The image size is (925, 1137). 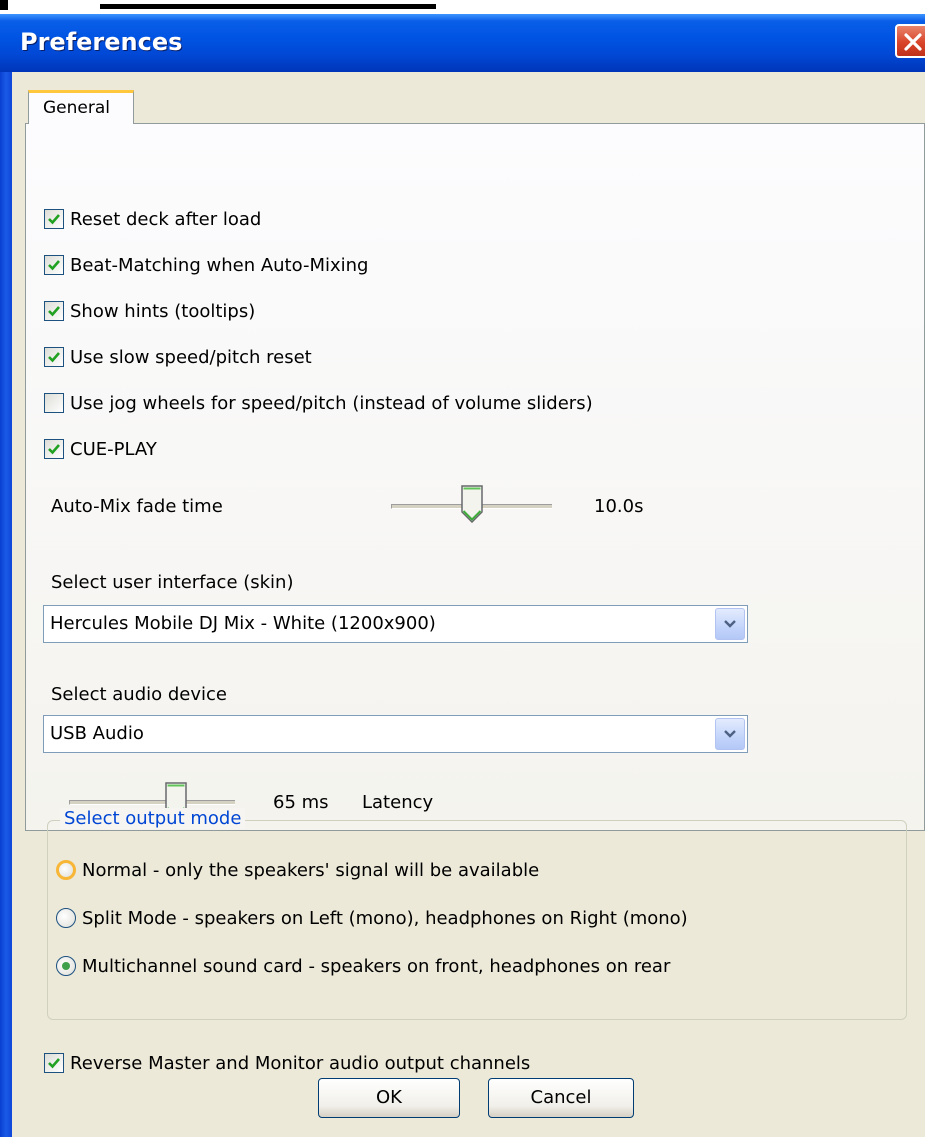 What do you see at coordinates (113, 449) in the screenshot?
I see `checkbox-label: CUE-PLAY` at bounding box center [113, 449].